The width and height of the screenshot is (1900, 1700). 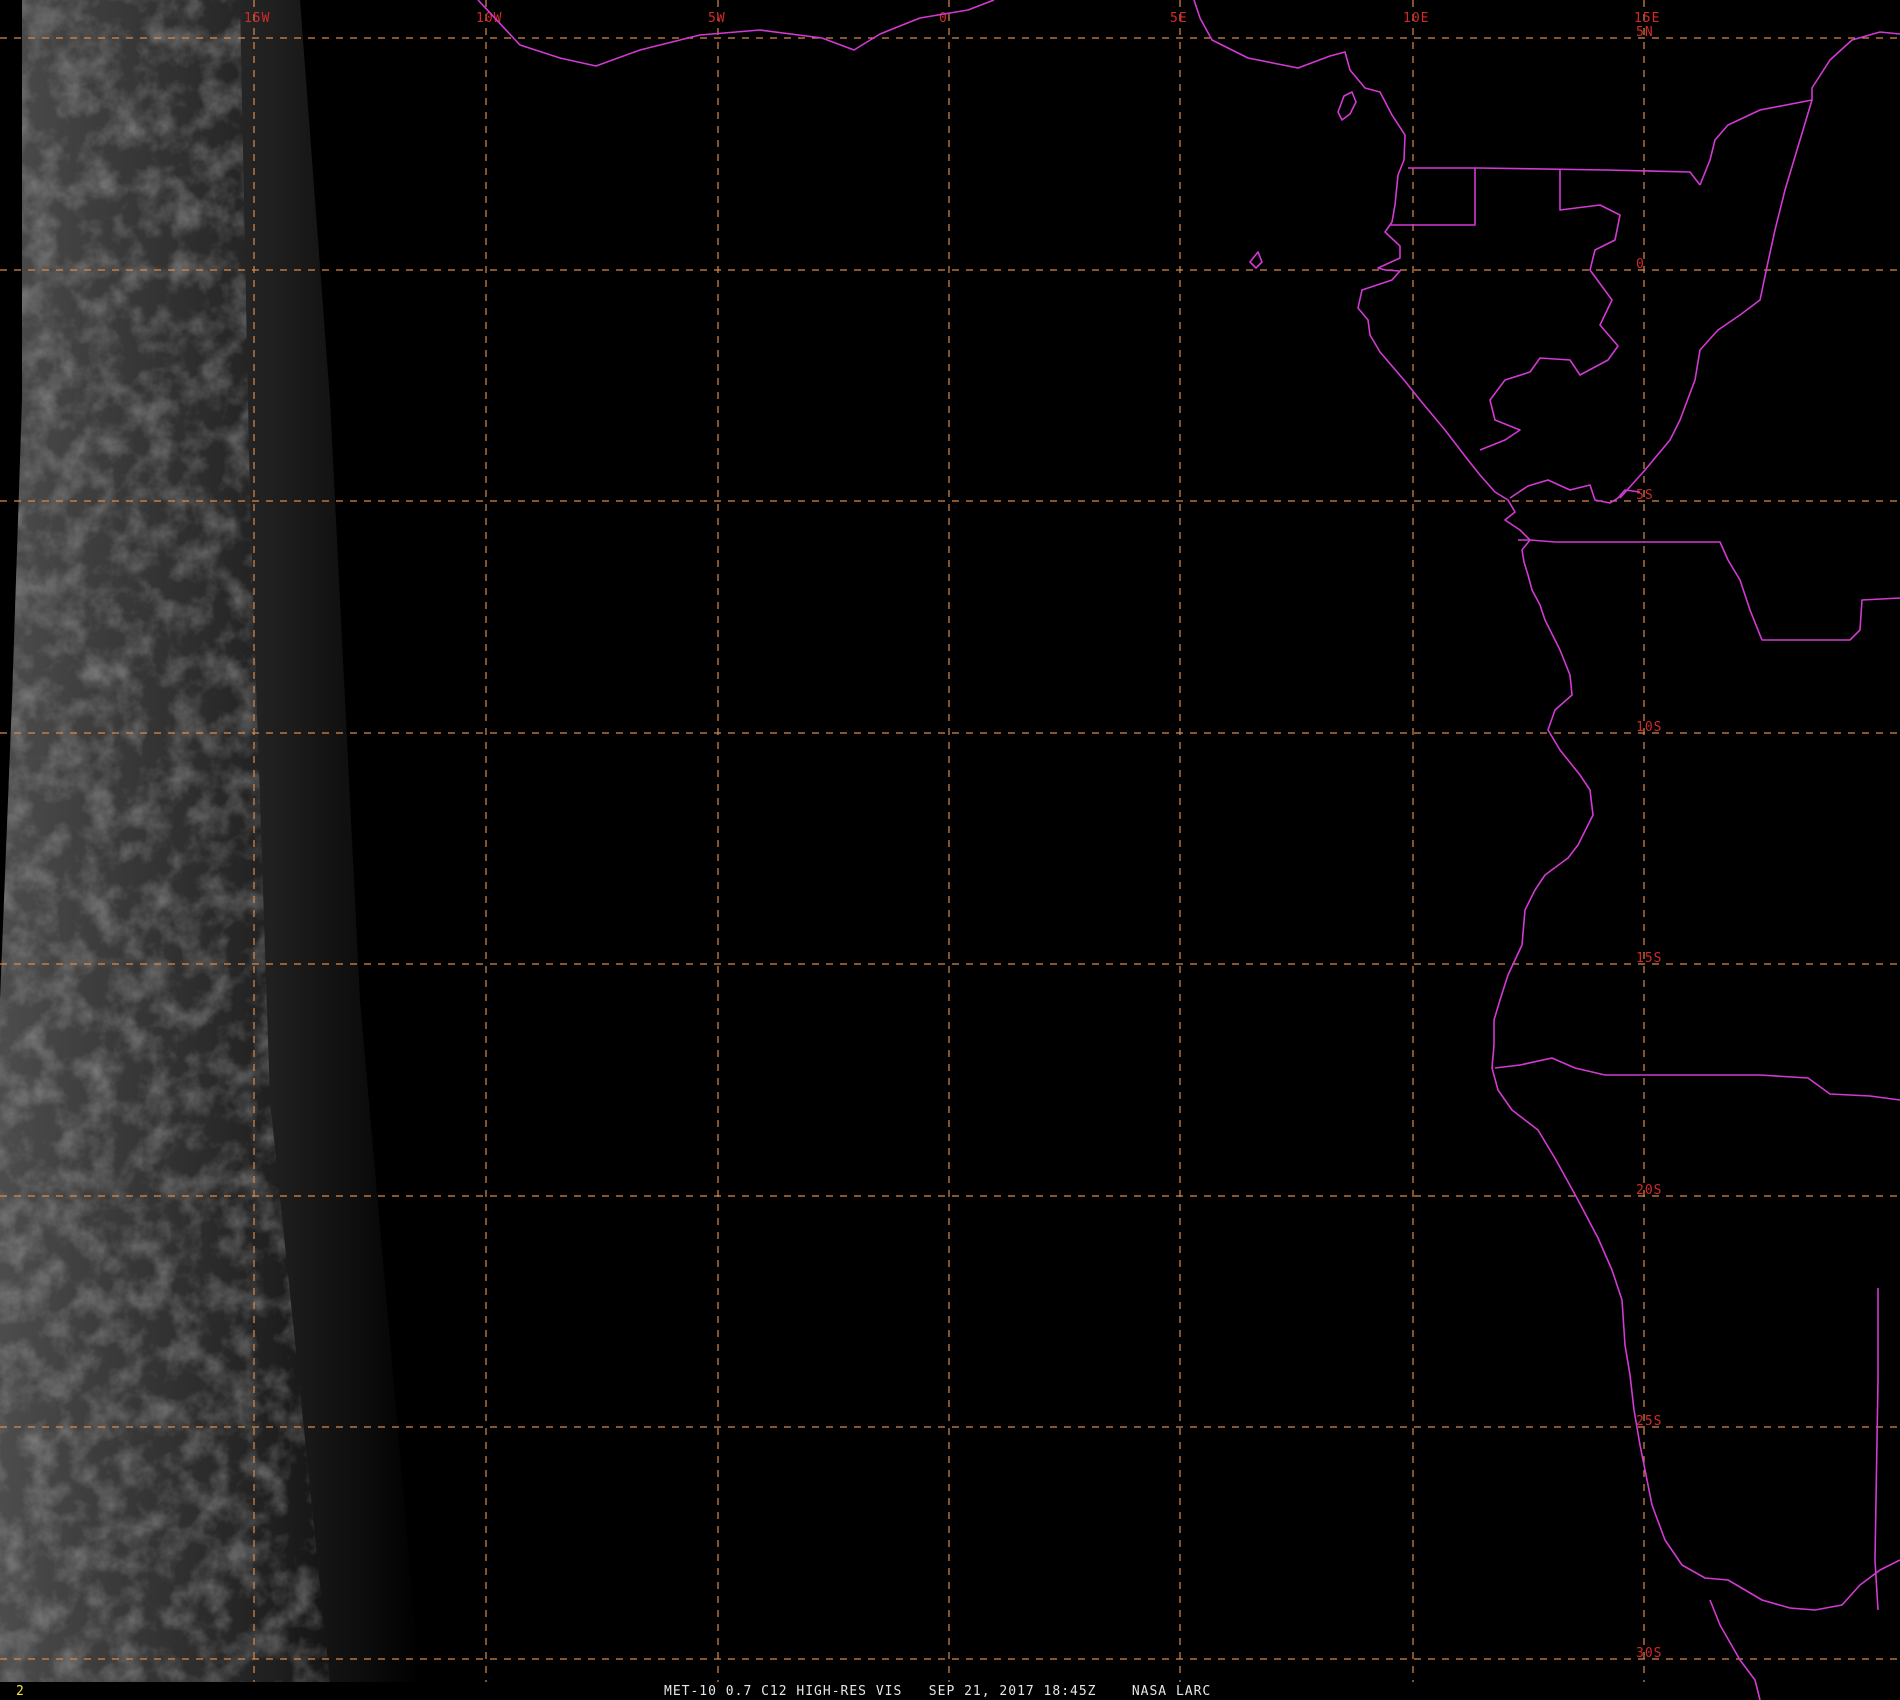 I want to click on longitude-label: 10E, so click(x=1416, y=18).